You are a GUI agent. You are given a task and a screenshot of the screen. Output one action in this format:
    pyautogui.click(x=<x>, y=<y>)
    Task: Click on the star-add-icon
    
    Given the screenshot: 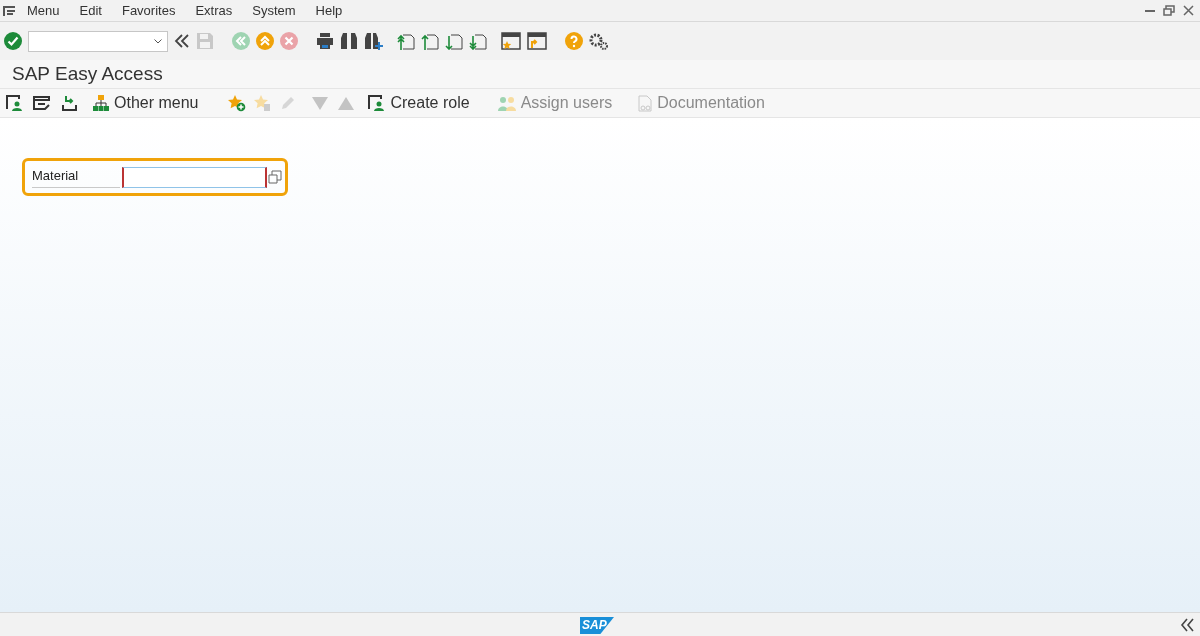 What is the action you would take?
    pyautogui.click(x=237, y=103)
    